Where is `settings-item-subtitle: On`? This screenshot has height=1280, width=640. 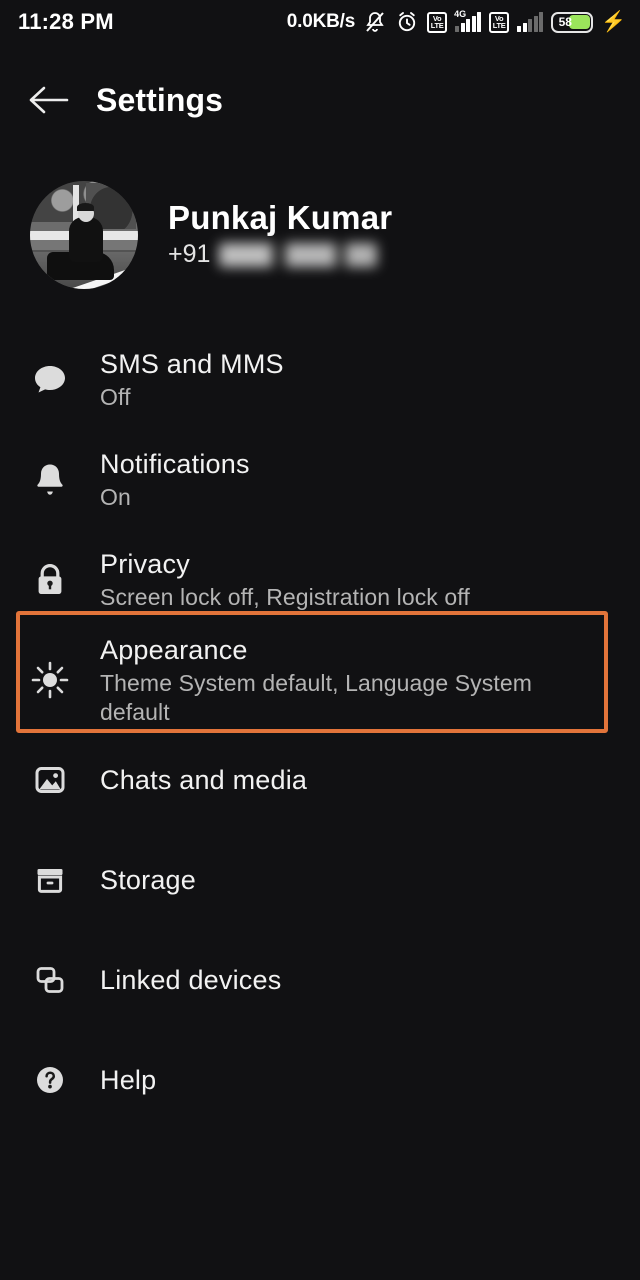
settings-item-subtitle: On is located at coordinates (115, 497).